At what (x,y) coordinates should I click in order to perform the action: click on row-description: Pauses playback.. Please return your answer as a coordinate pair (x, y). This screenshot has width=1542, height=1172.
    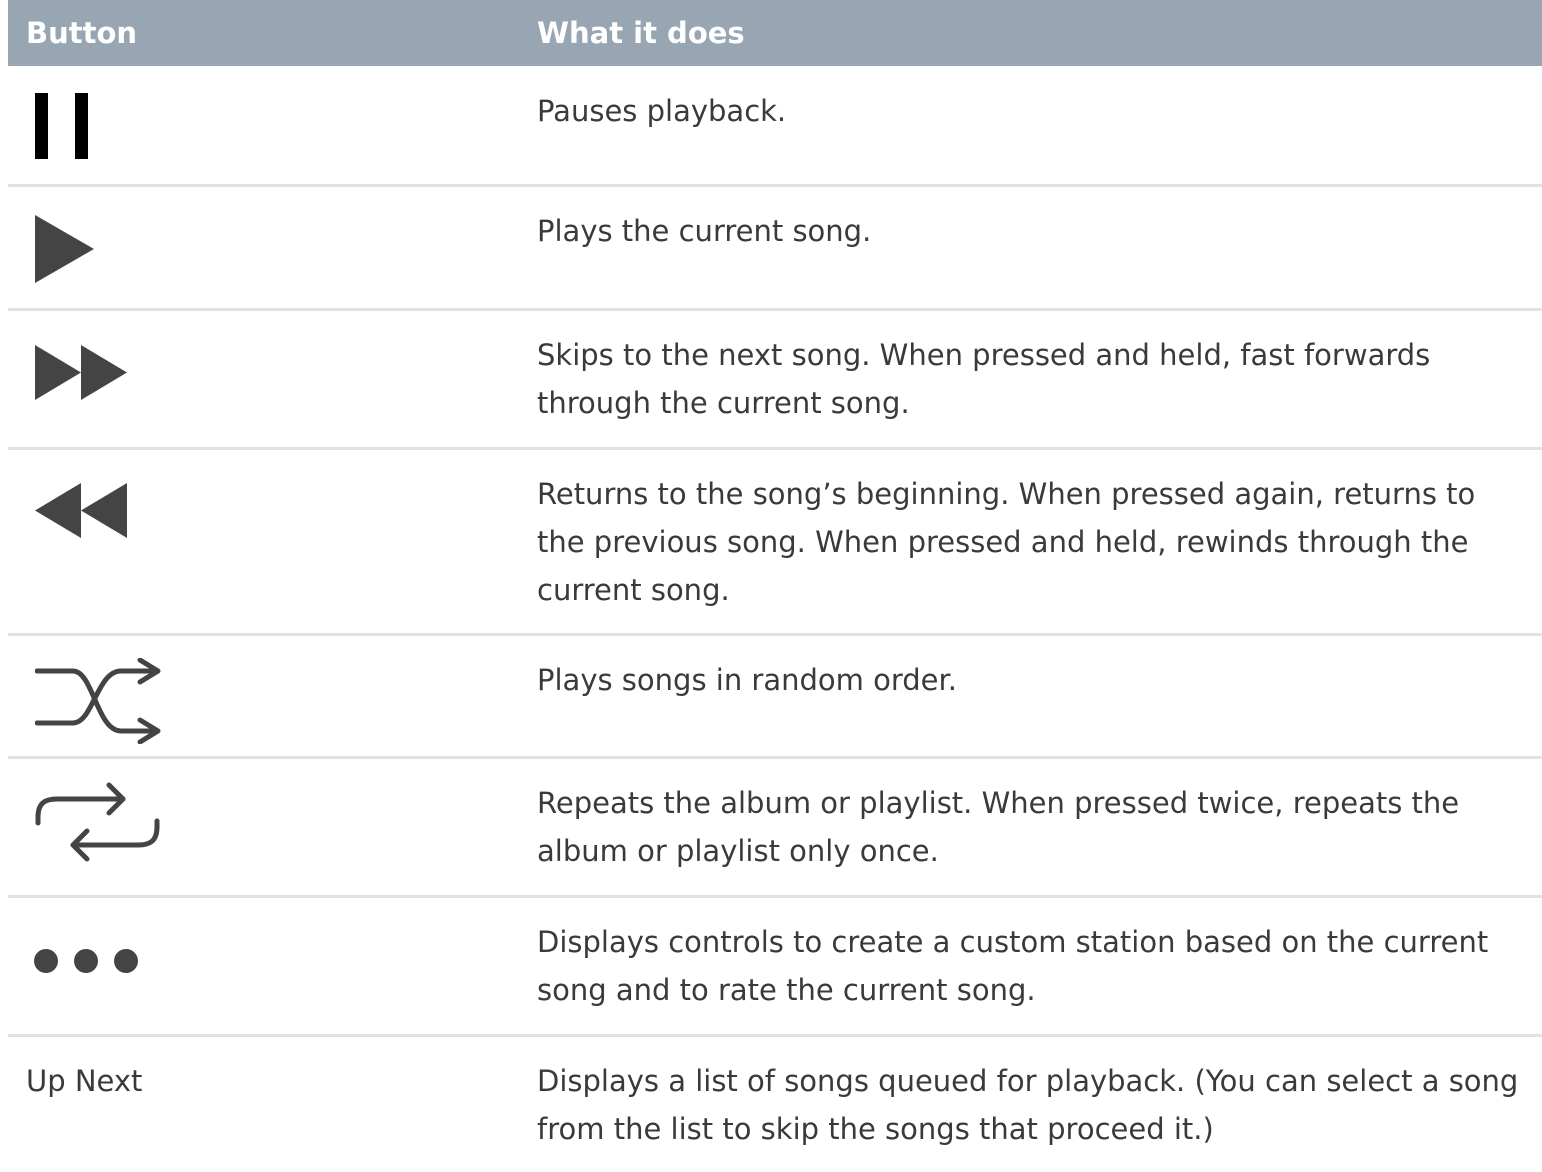
    Looking at the image, I should click on (662, 111).